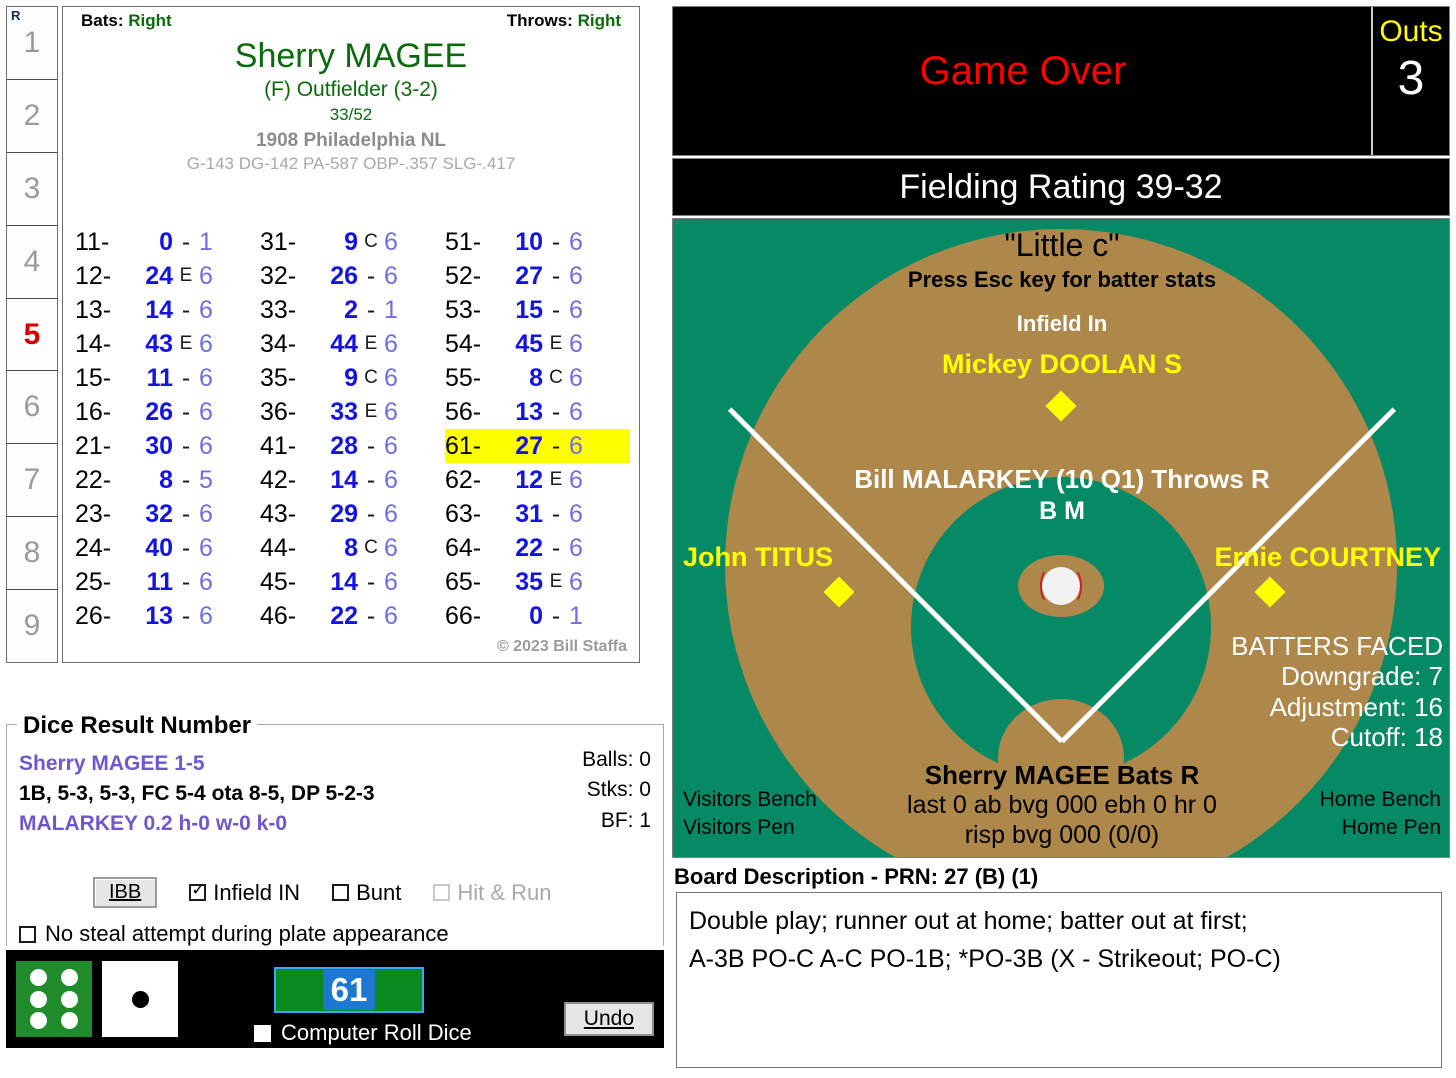 The height and width of the screenshot is (1078, 1456). Describe the element at coordinates (539, 20) in the screenshot. I see `throws-label: Throws:` at that location.